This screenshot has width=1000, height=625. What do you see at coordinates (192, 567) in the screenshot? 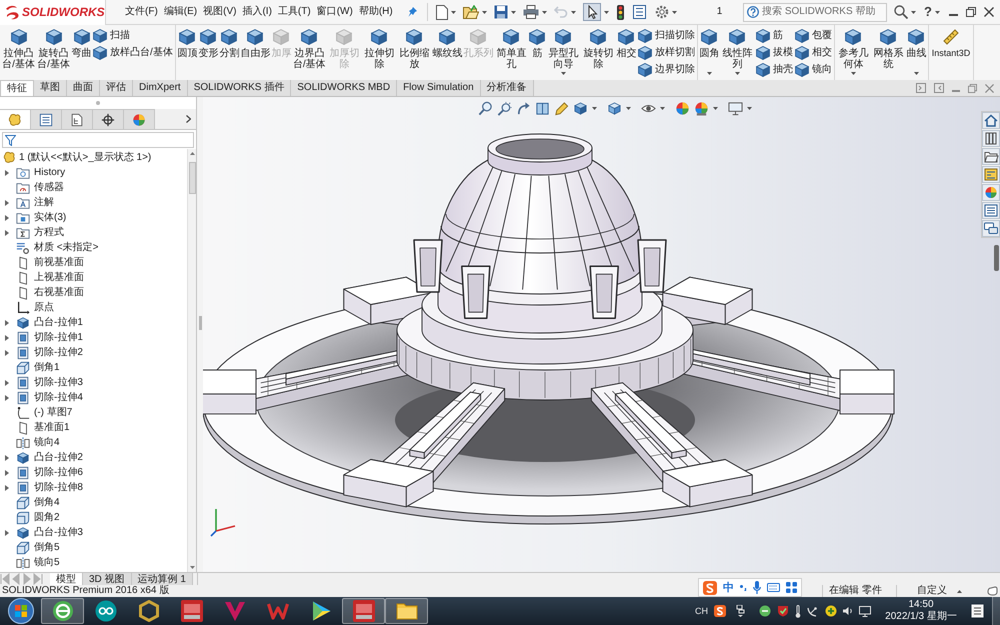
I see `scroll-down-icon` at bounding box center [192, 567].